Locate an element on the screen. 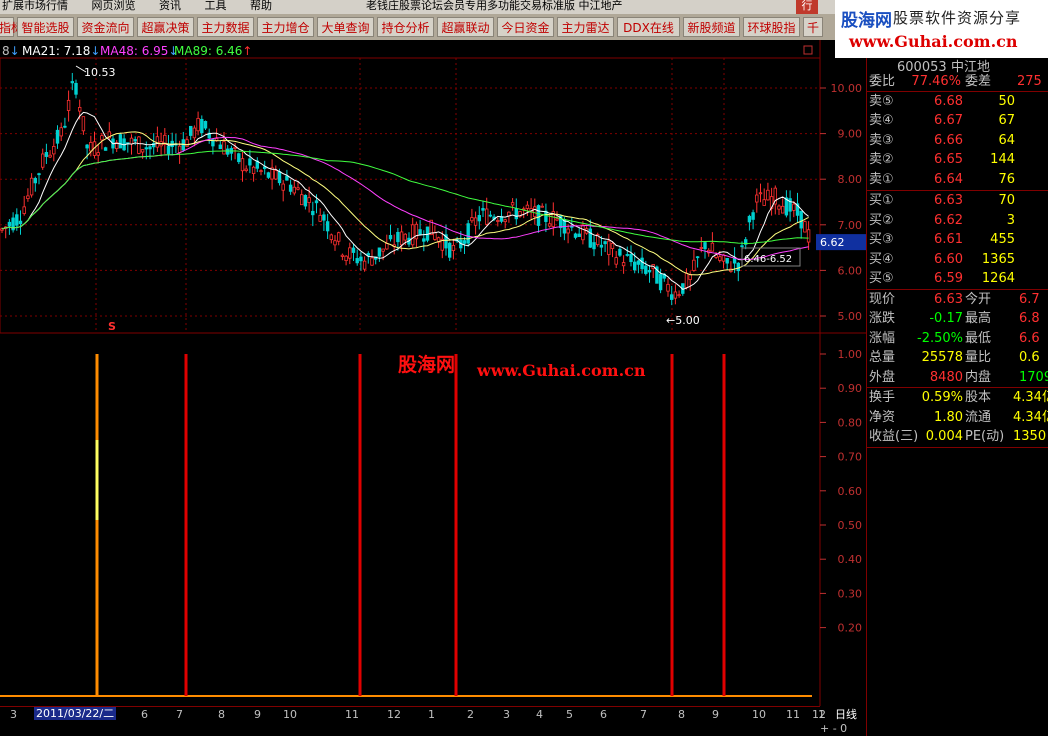 The height and width of the screenshot is (736, 1048). menu-tools: 工具 is located at coordinates (216, 6).